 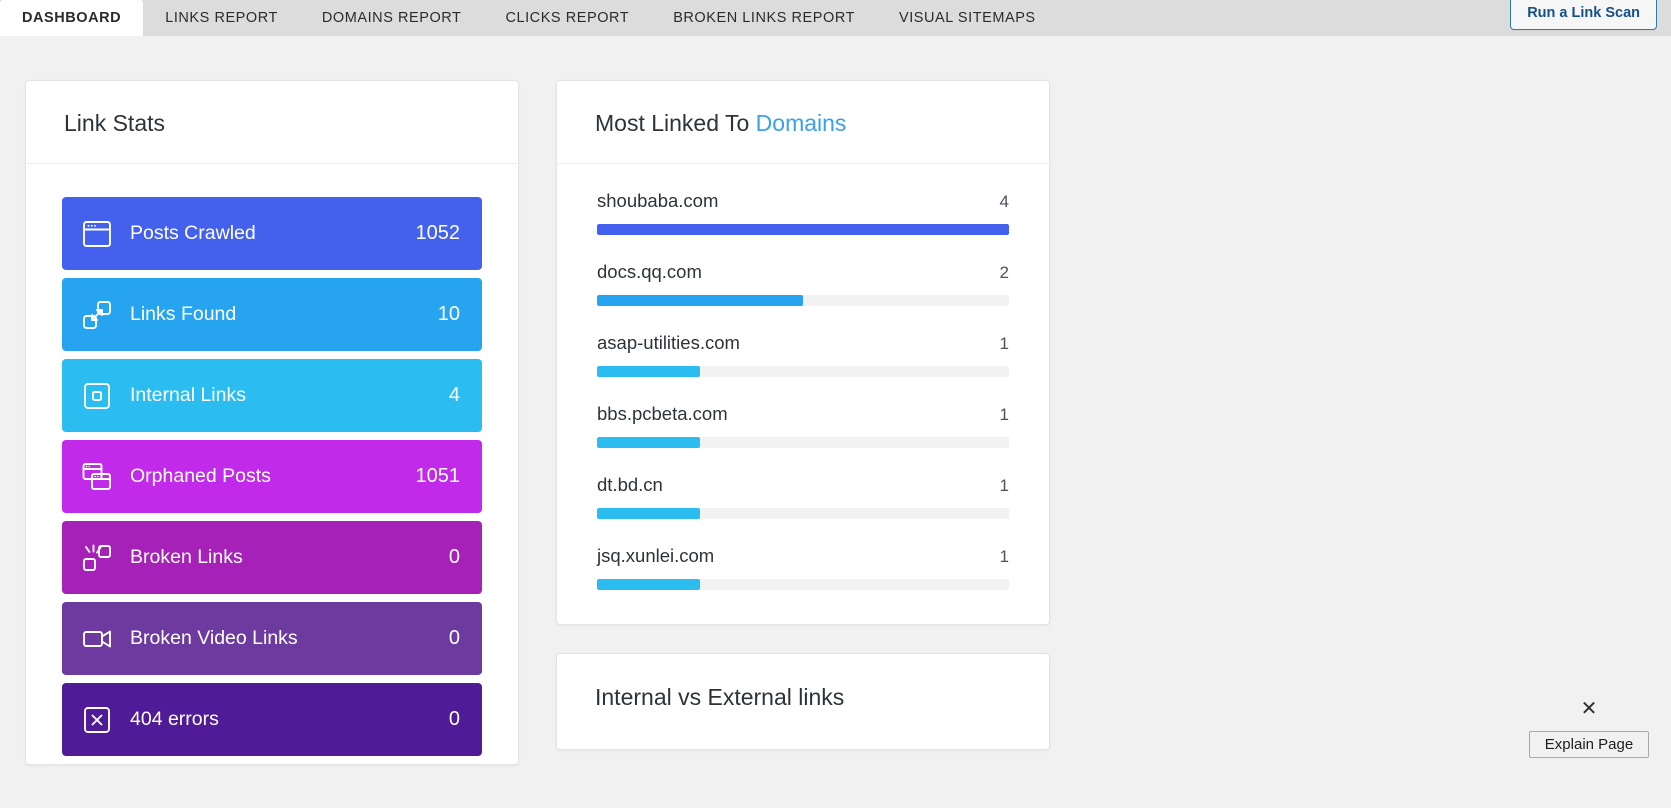 I want to click on tab-label: DASHBOARD, so click(x=72, y=18).